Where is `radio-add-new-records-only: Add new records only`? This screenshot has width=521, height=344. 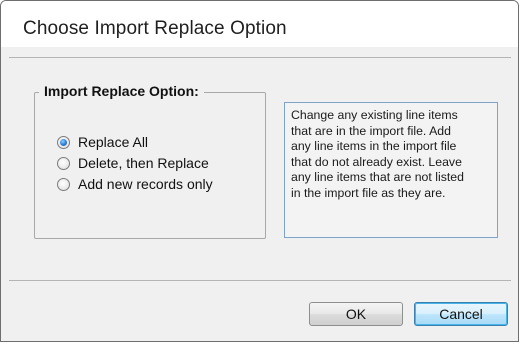 radio-add-new-records-only: Add new records only is located at coordinates (135, 184).